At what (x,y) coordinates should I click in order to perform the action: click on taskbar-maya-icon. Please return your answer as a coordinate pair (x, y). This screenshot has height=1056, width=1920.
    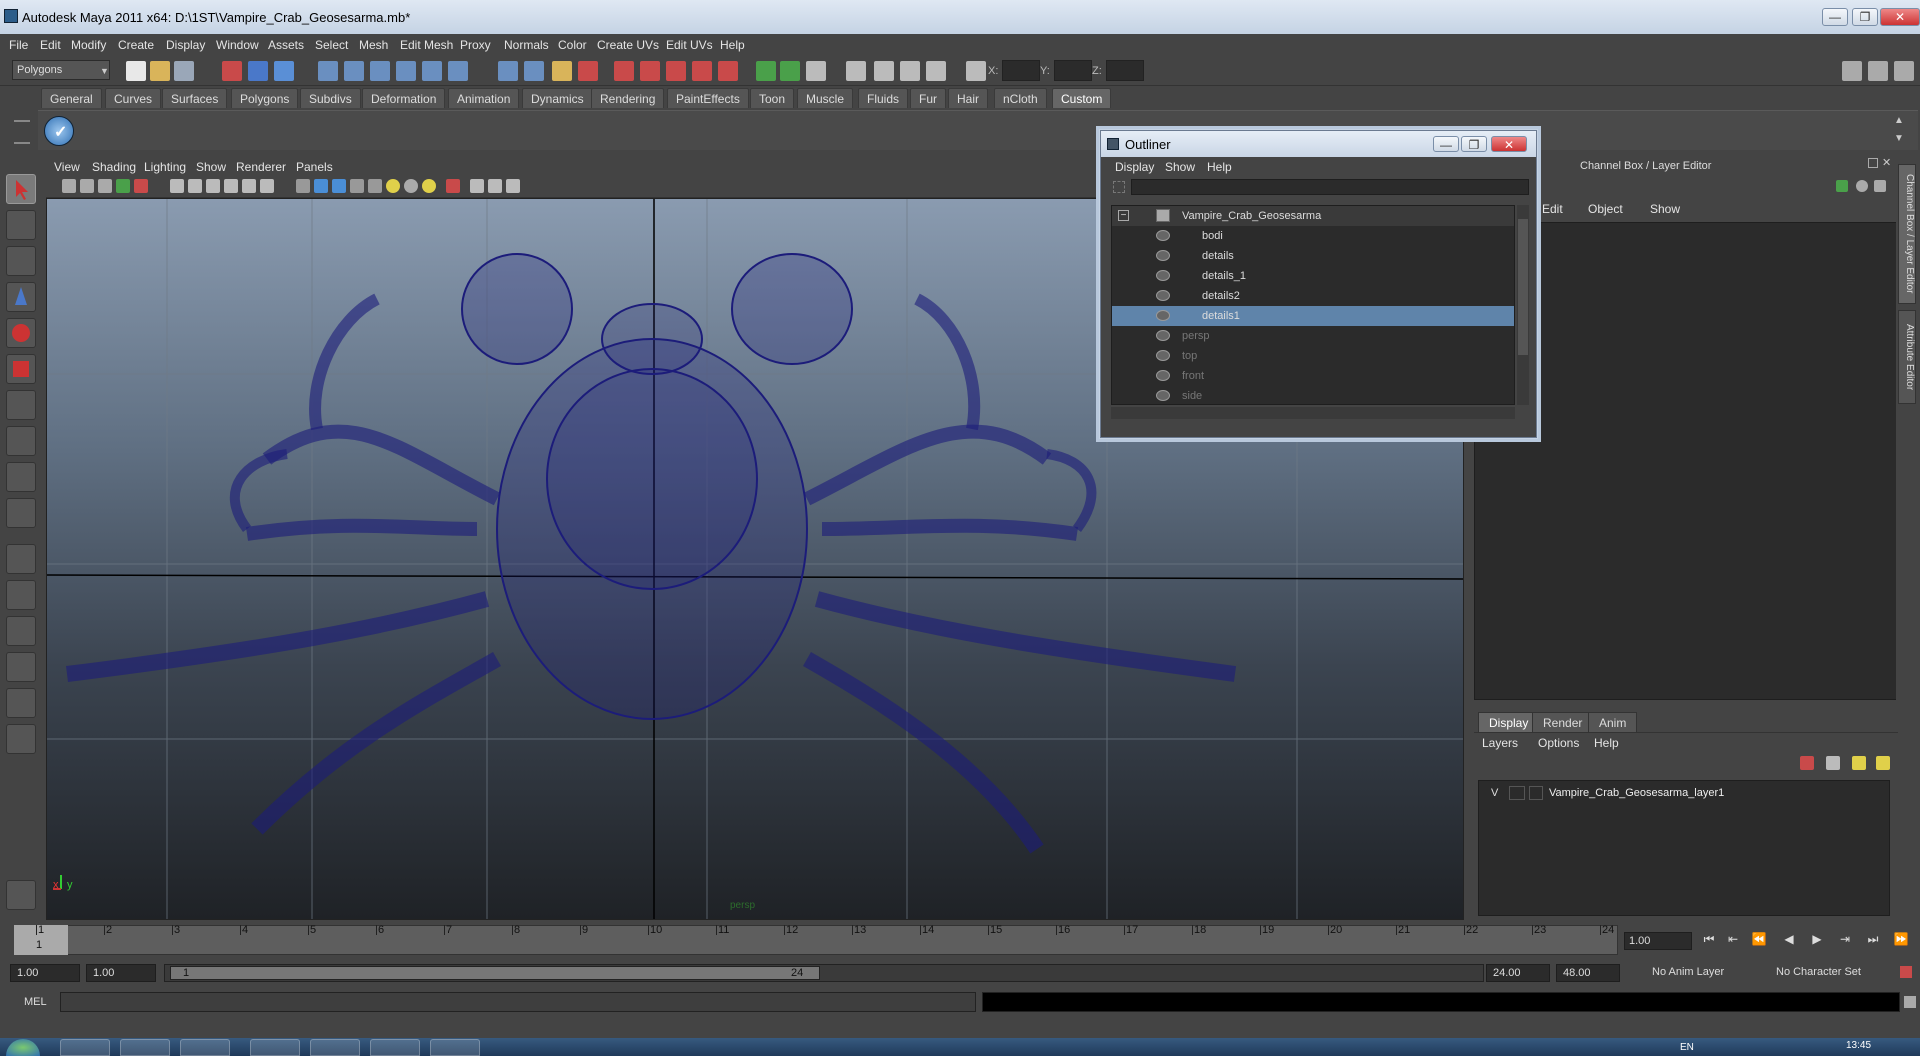
    Looking at the image, I should click on (145, 1047).